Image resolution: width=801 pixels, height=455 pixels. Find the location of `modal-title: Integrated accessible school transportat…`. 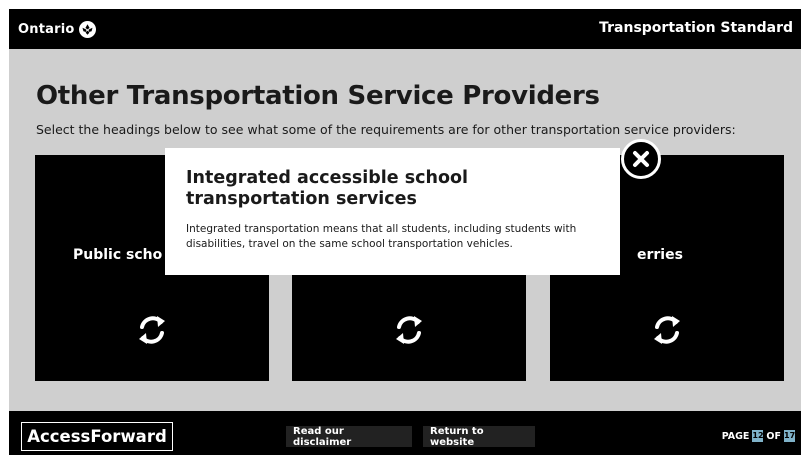

modal-title: Integrated accessible school transportat… is located at coordinates (327, 188).